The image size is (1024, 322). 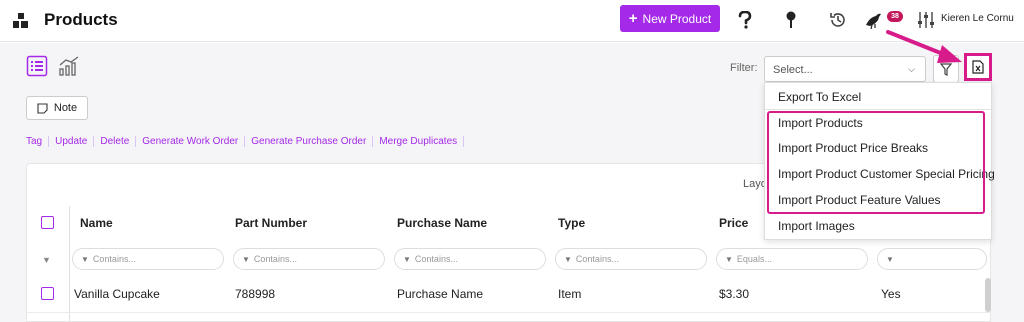 I want to click on import-options-highlight, so click(x=876, y=162).